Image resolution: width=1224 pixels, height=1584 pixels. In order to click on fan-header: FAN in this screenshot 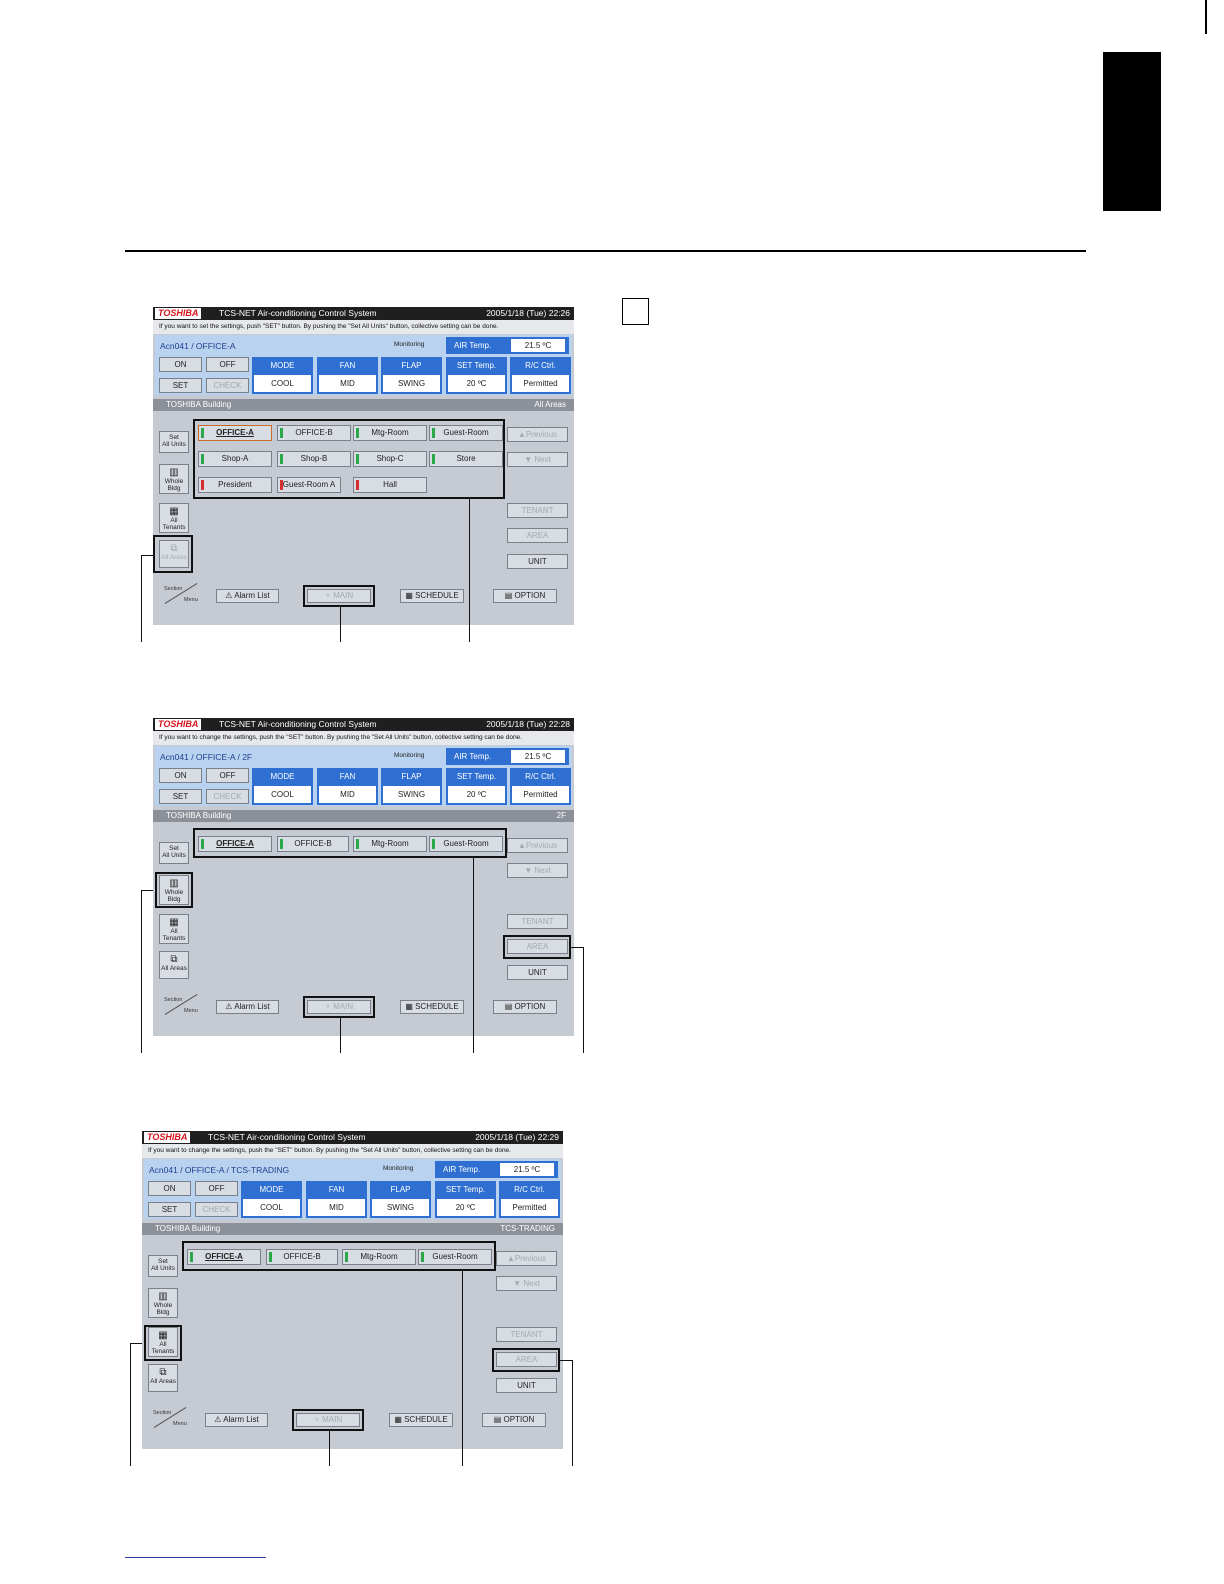, I will do `click(347, 365)`.